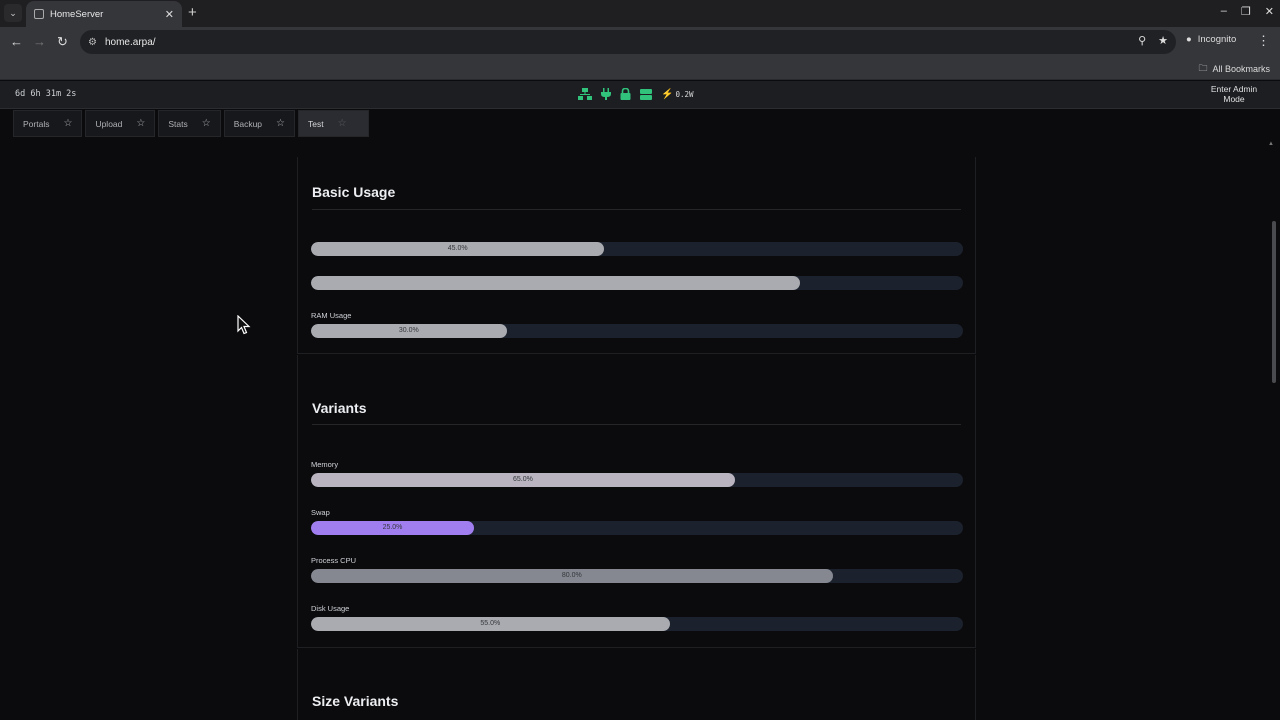  Describe the element at coordinates (392, 527) in the screenshot. I see `progress-text: 25.0%` at that location.